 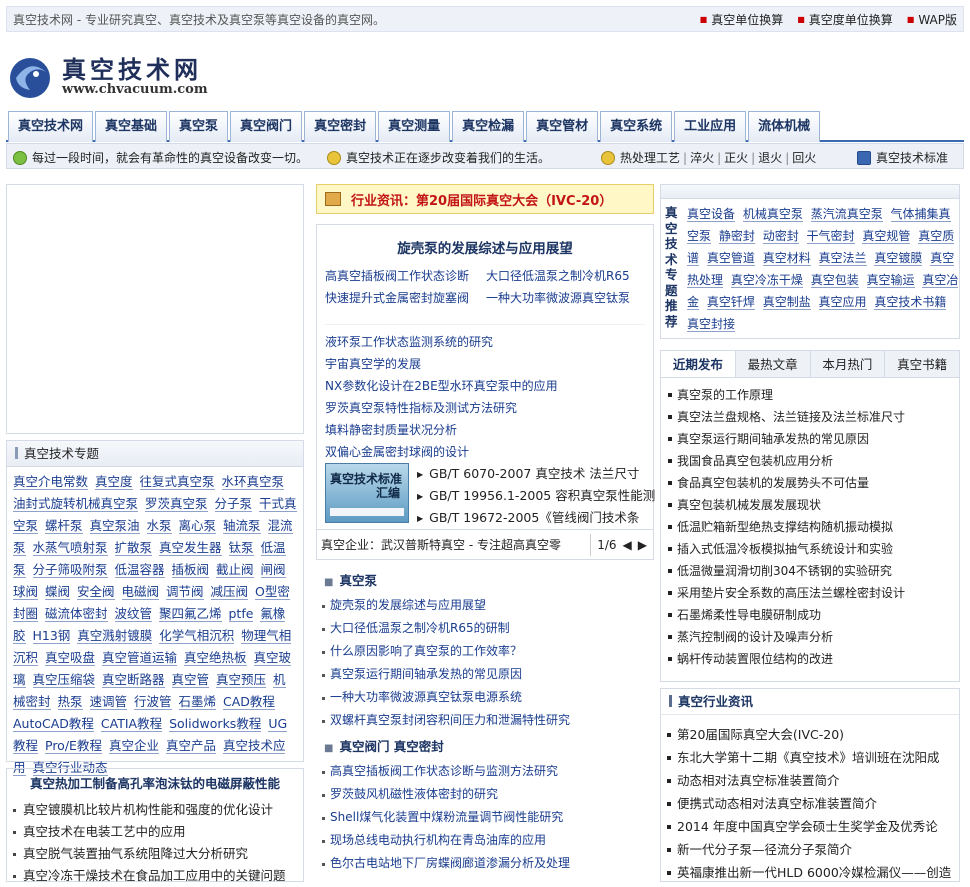 What do you see at coordinates (810, 849) in the screenshot?
I see `list-item: 新一代分子泵—径流分子泵简介` at bounding box center [810, 849].